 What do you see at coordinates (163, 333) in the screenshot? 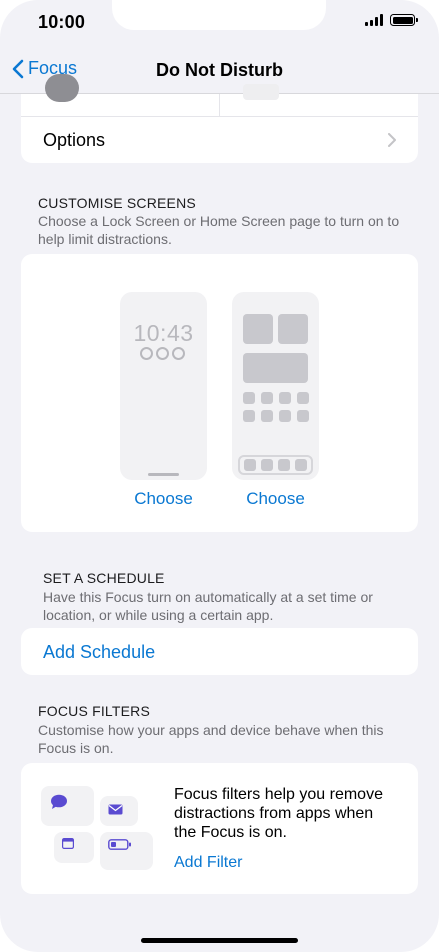
I see `lock-preview-time: 10:43` at bounding box center [163, 333].